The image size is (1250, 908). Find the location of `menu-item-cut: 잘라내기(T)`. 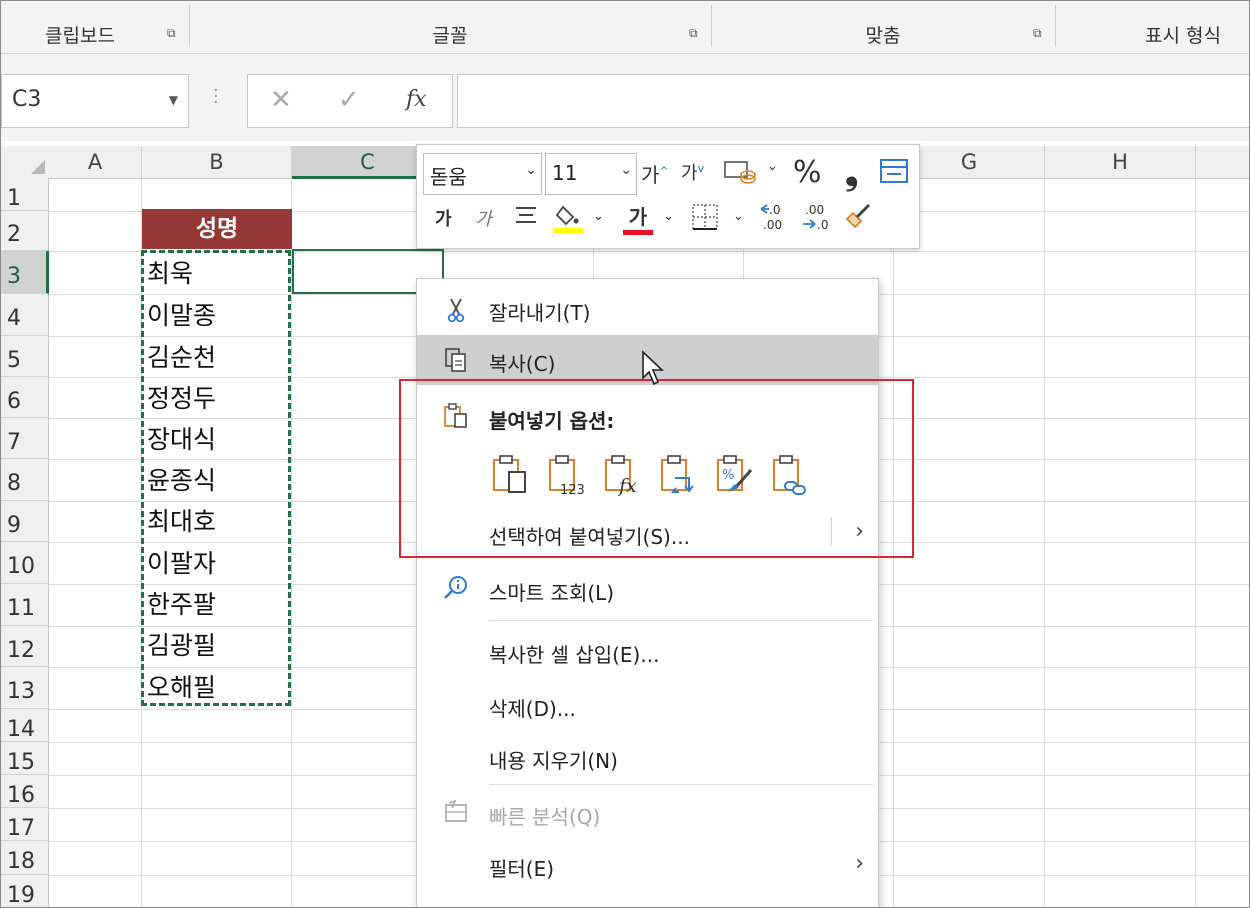

menu-item-cut: 잘라내기(T) is located at coordinates (647, 309).